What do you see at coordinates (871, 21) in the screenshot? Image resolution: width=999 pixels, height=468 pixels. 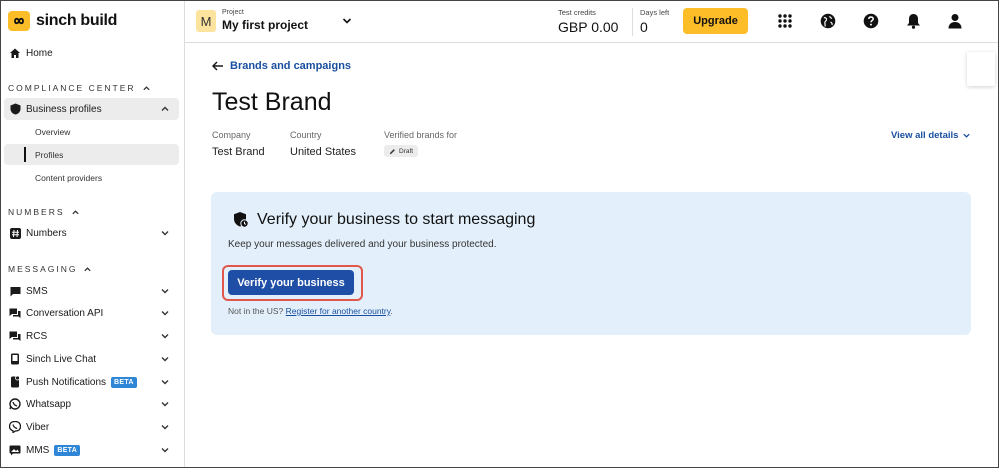 I see `help-icon` at bounding box center [871, 21].